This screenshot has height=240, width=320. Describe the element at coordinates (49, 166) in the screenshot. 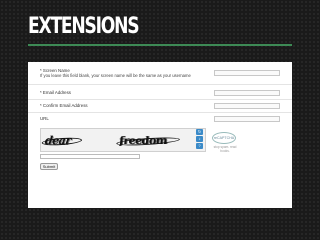

I see `submit-button: Submit` at that location.